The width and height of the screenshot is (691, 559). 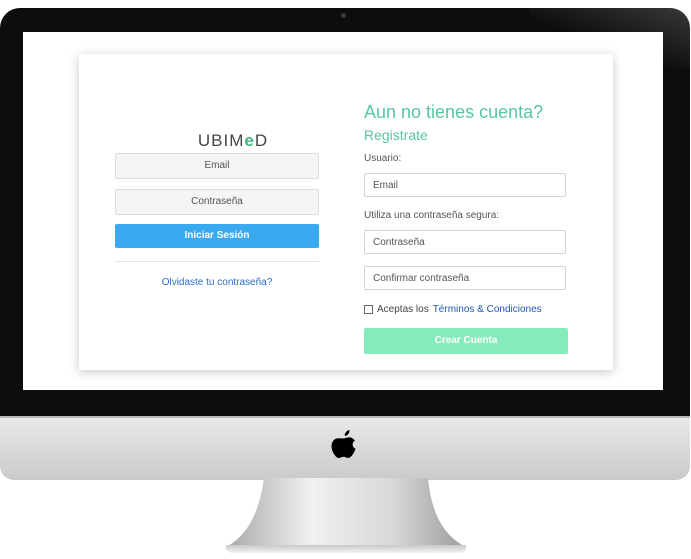 What do you see at coordinates (403, 309) in the screenshot?
I see `terms-prefix: Aceptas los` at bounding box center [403, 309].